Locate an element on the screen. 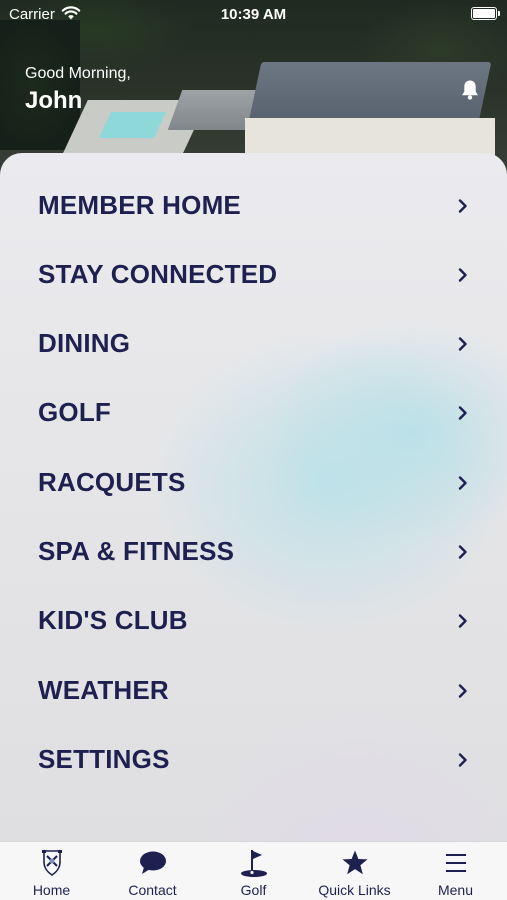  menu-item-label: GOLF is located at coordinates (75, 412).